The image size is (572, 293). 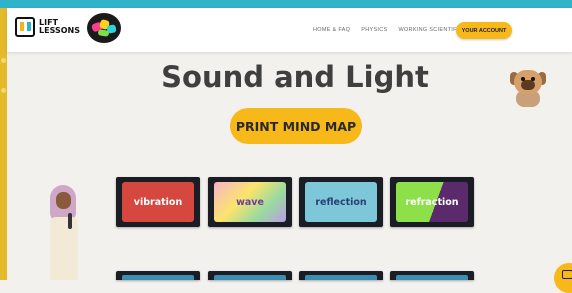 I want to click on chat-icon, so click(x=567, y=274).